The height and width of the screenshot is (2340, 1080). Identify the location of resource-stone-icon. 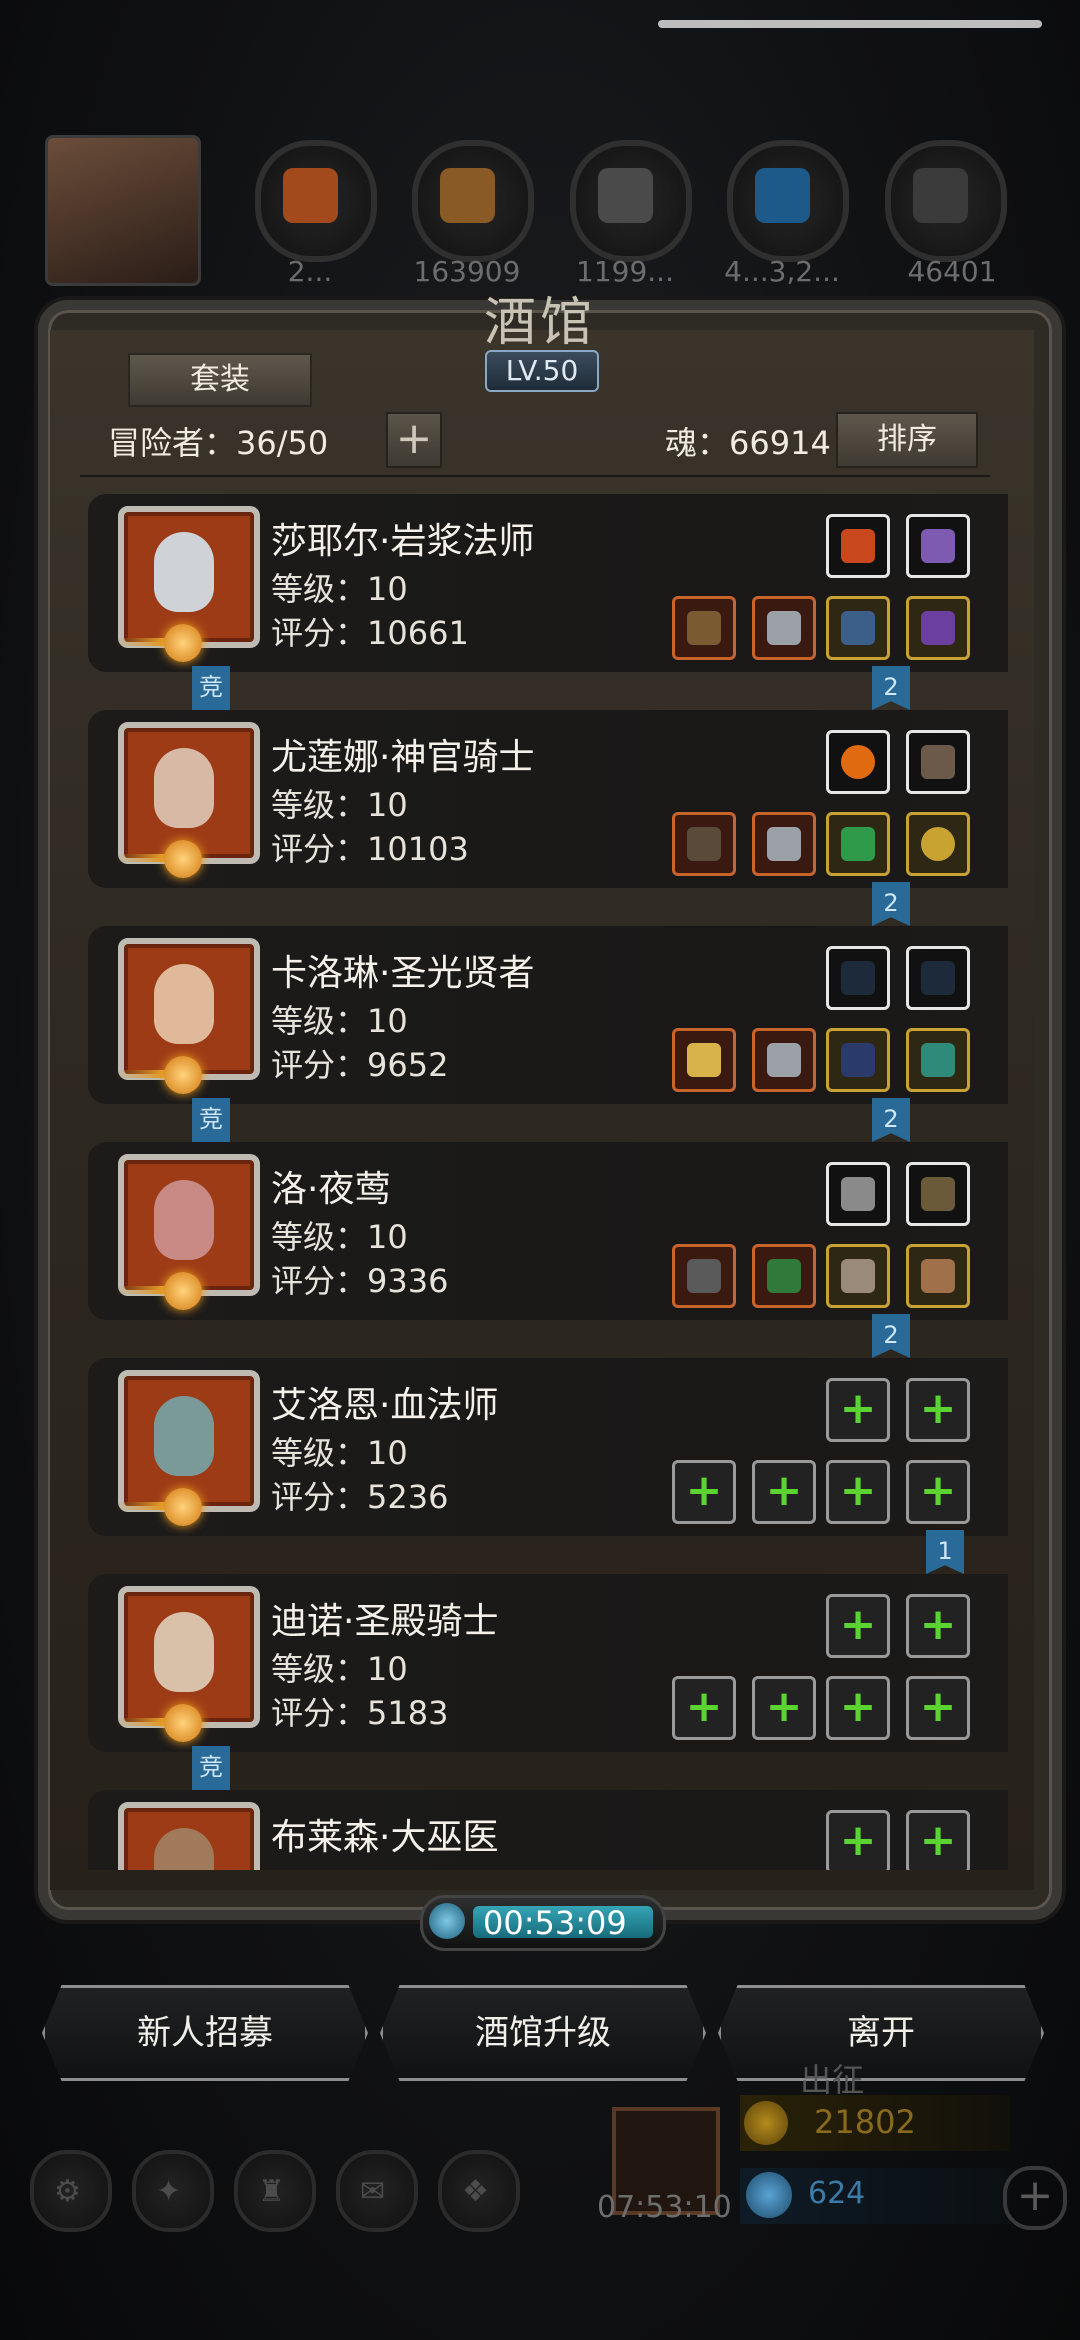
(631, 201).